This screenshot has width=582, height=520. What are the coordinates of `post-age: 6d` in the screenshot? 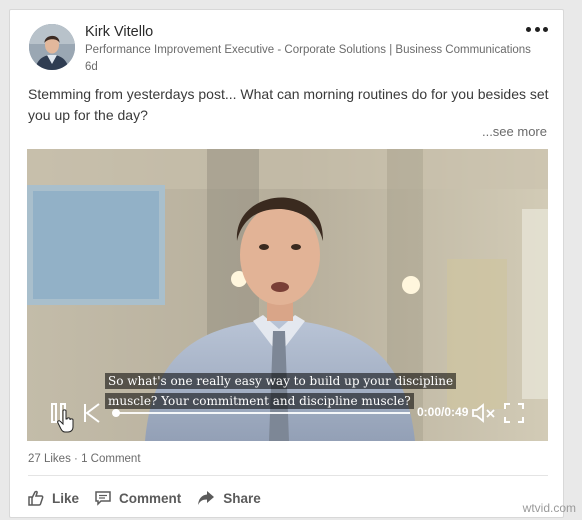 It's located at (91, 67).